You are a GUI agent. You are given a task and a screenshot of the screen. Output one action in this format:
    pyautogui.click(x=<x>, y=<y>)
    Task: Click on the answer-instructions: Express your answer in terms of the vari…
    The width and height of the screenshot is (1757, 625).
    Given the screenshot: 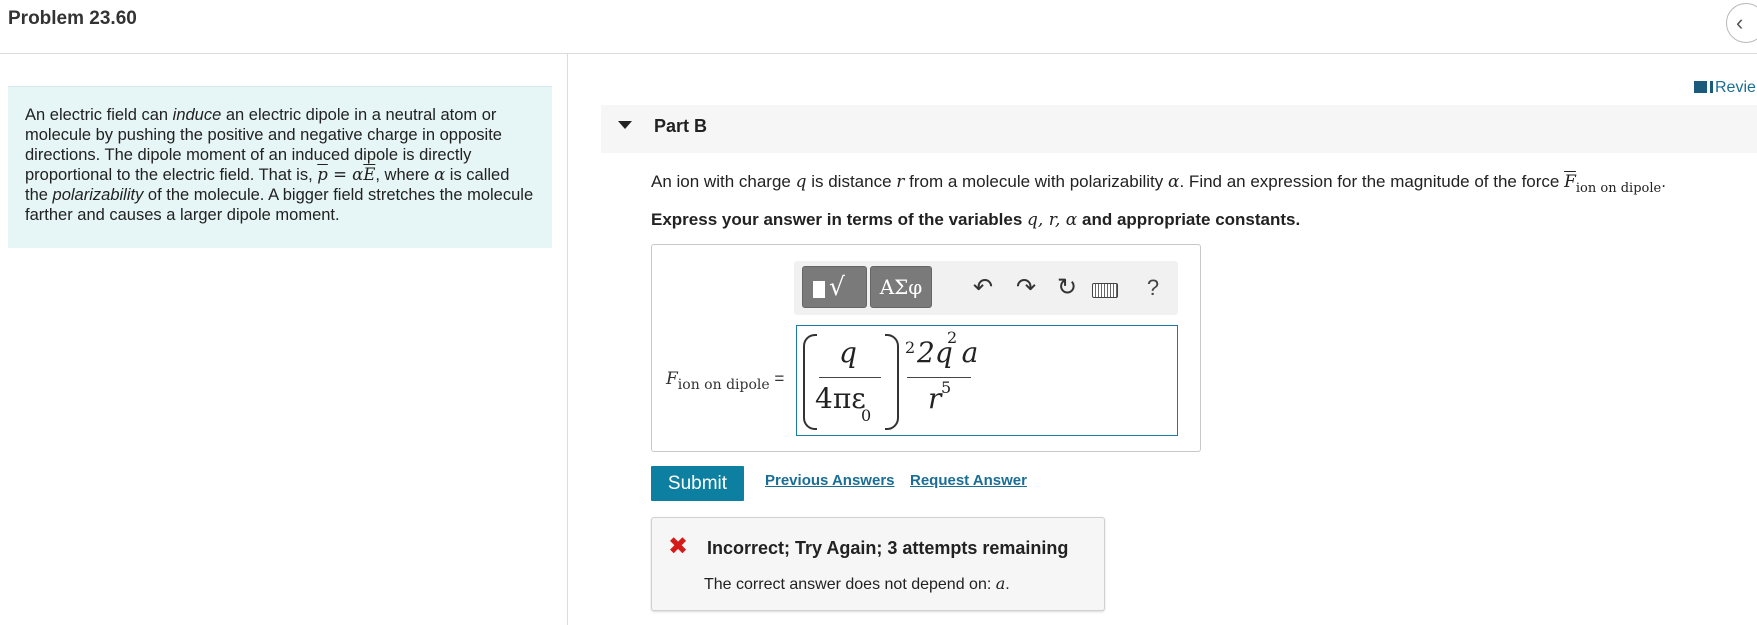 What is the action you would take?
    pyautogui.click(x=975, y=220)
    